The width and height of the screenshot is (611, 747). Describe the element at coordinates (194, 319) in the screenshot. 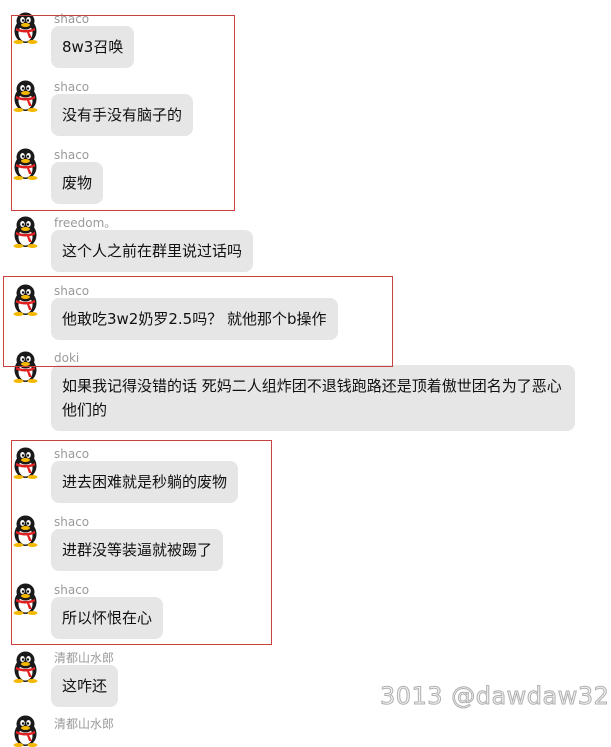

I see `message-bubble: 他敢吃3w2奶罗2.5吗？ 就他那个b操作` at that location.